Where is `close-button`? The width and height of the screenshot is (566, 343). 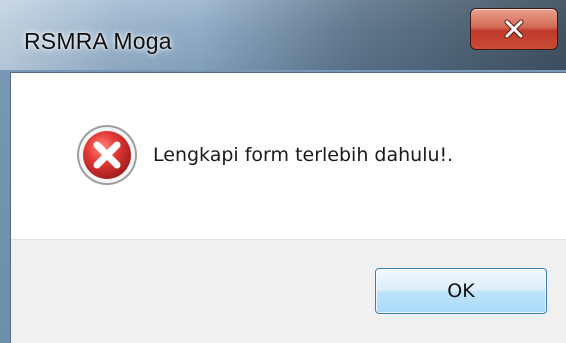
close-button is located at coordinates (514, 29).